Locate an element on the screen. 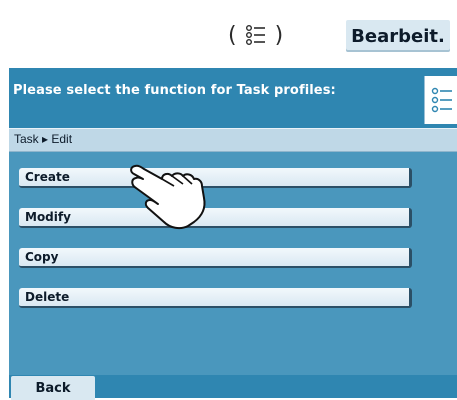  hand-pointer-icon is located at coordinates (168, 197).